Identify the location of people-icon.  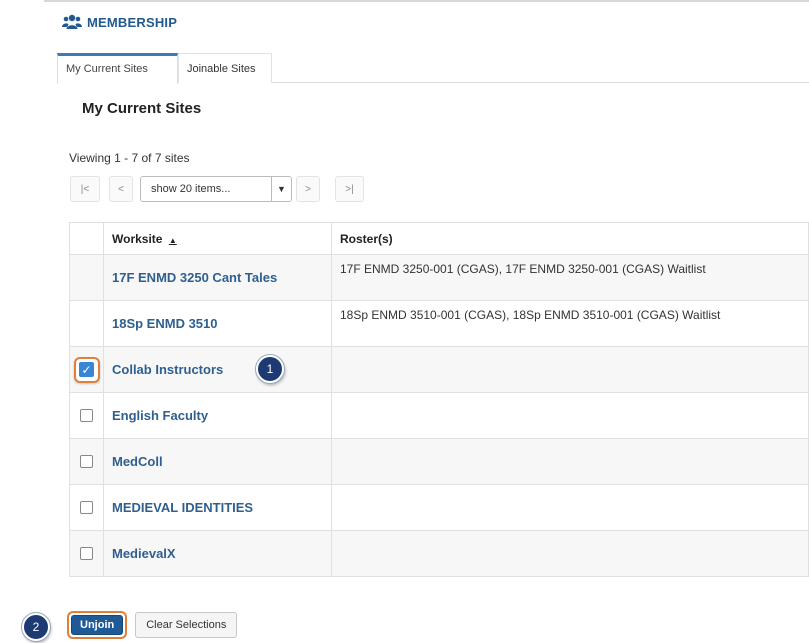
(72, 21).